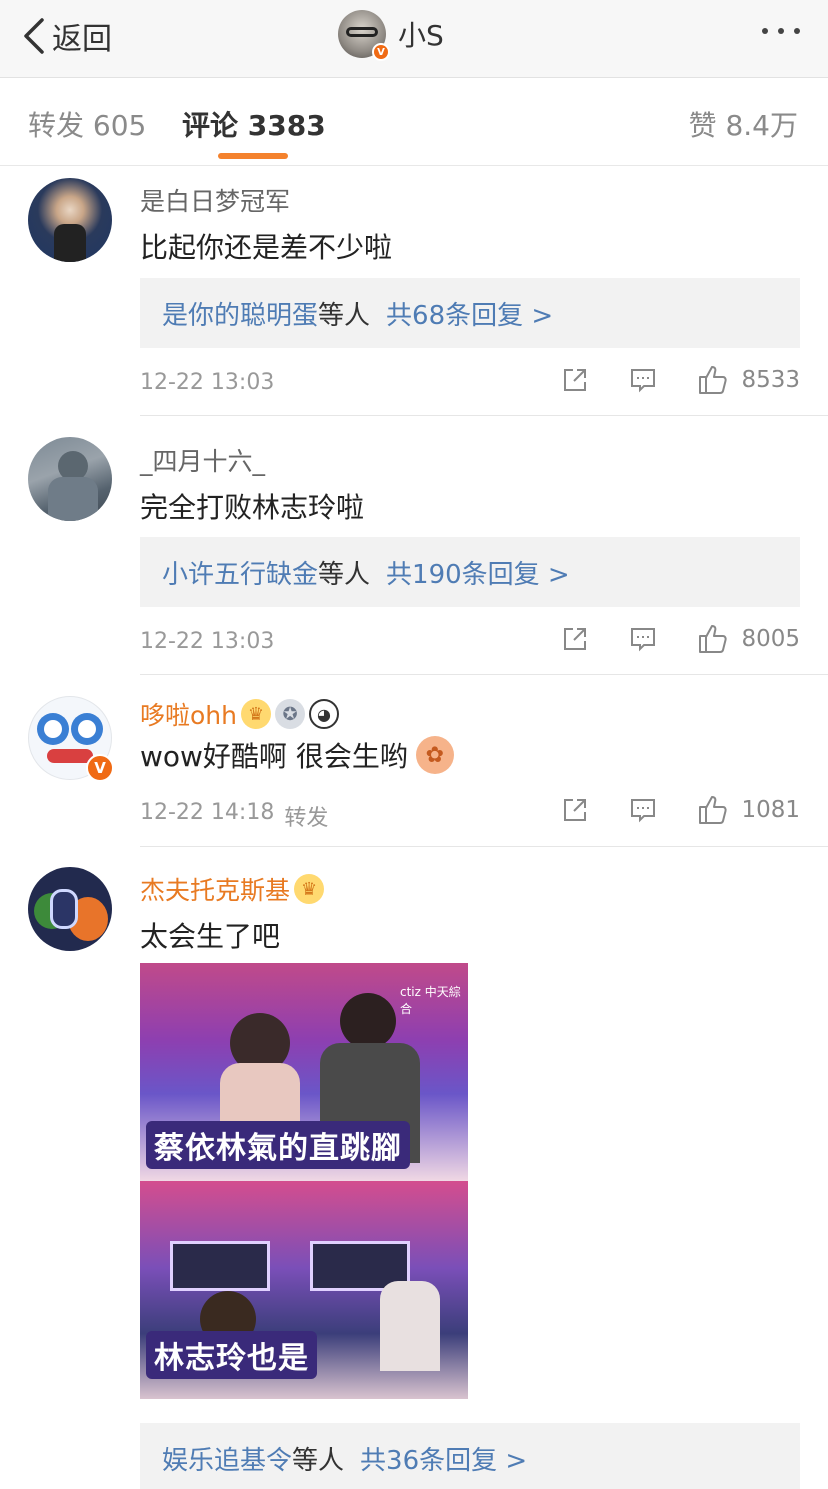  Describe the element at coordinates (781, 31) in the screenshot. I see `more-options-icon` at that location.